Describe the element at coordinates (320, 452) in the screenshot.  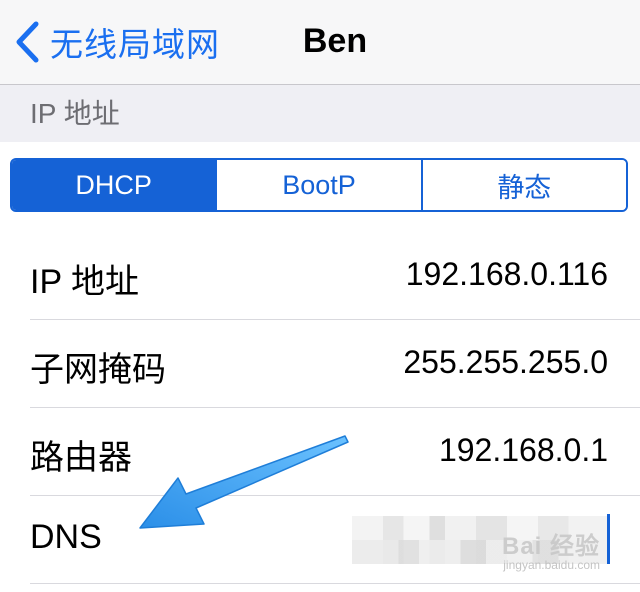
I see `row-router: 路由器 192.168.0.1` at that location.